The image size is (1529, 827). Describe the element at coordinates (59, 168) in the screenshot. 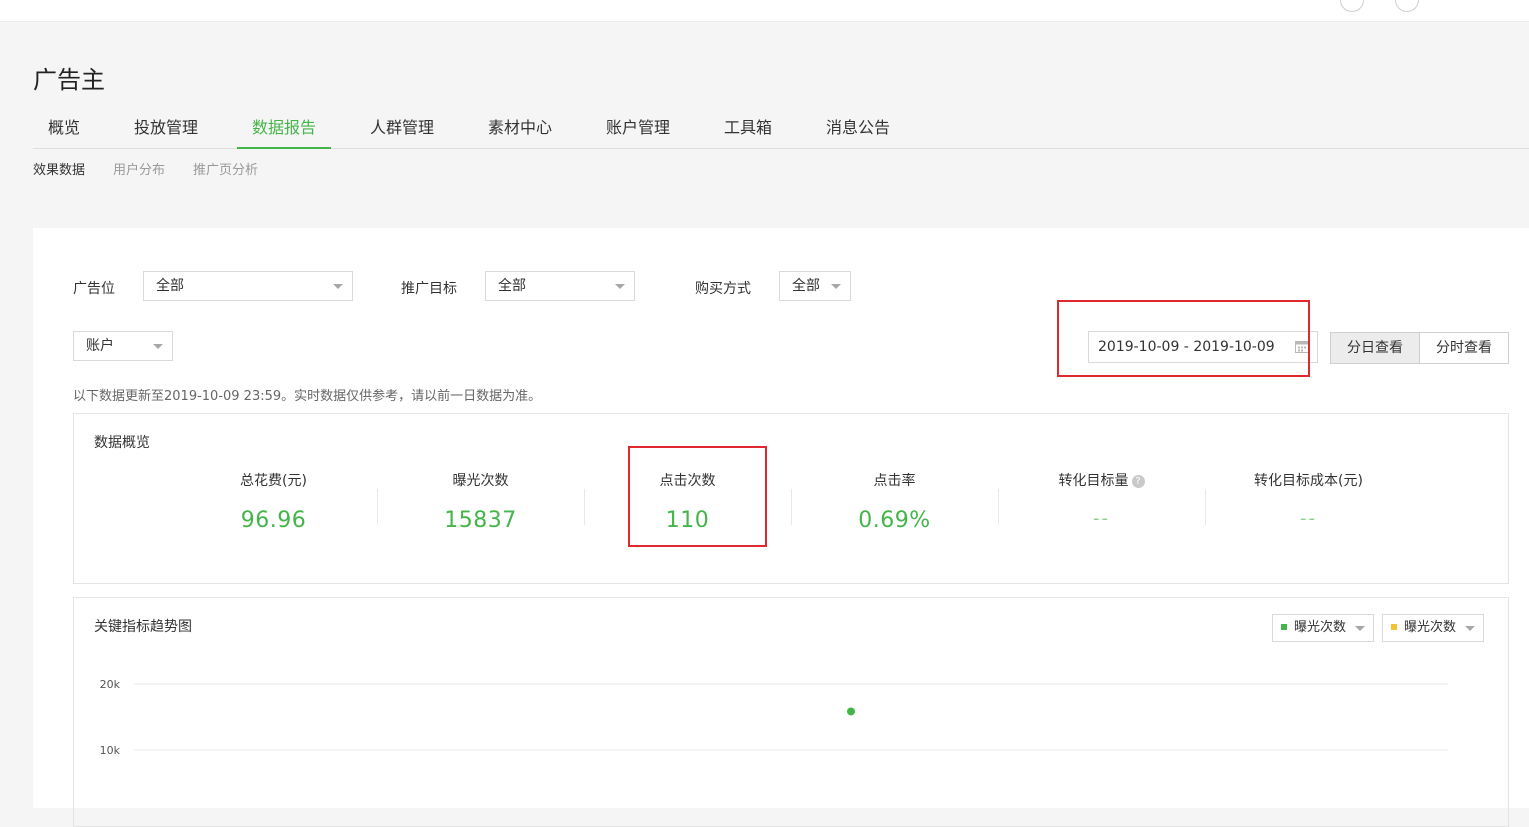

I see `subtab-performance-data: 效果数据` at that location.